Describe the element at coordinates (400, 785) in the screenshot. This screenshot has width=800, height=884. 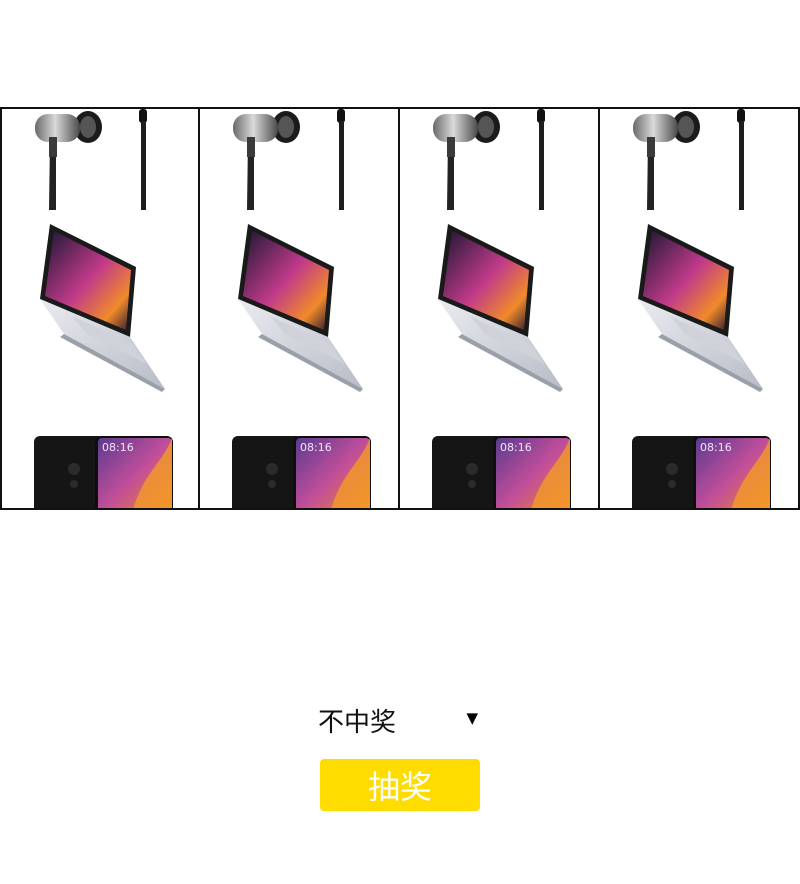
I see `draw-button: 抽奖` at that location.